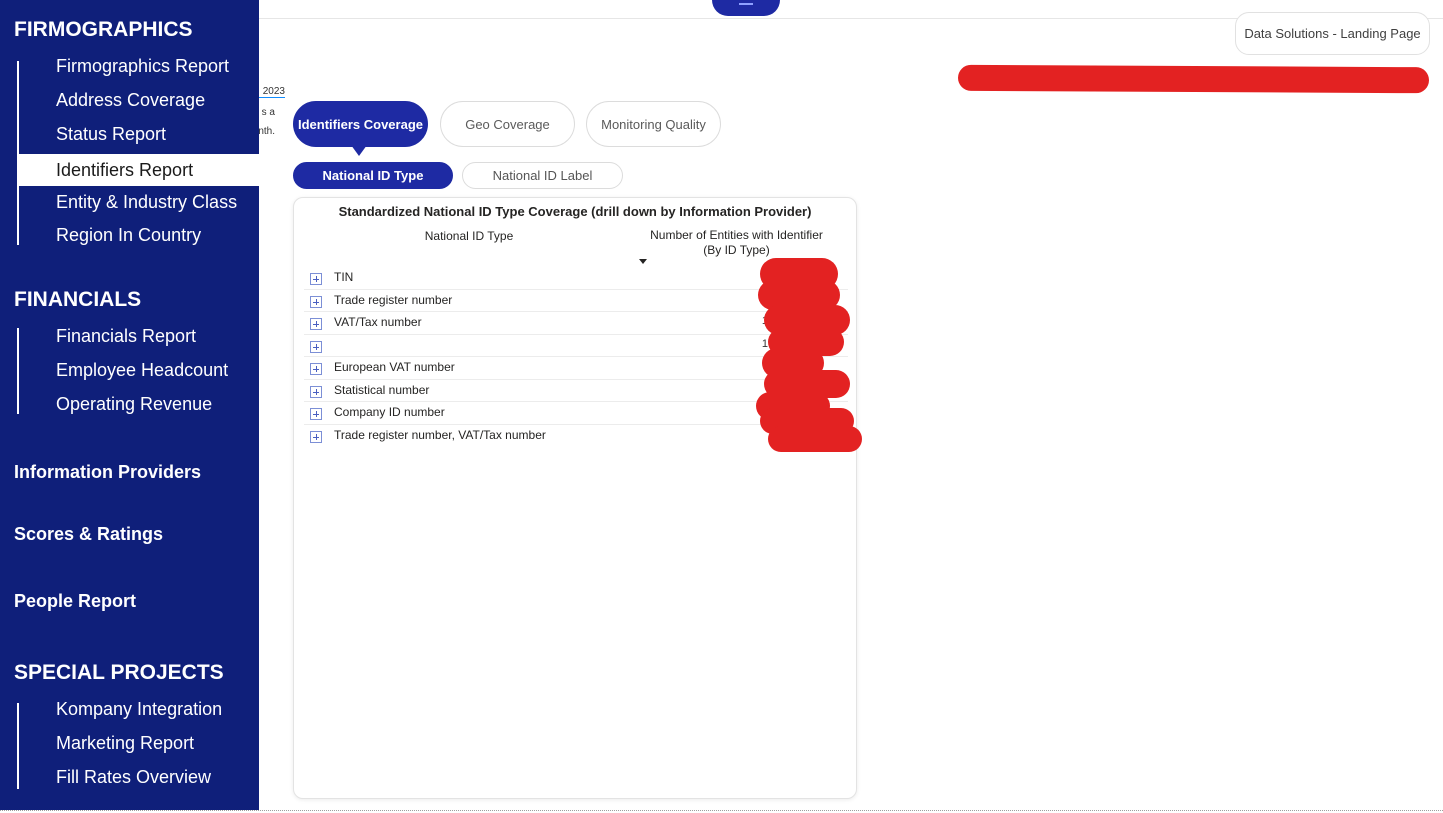  Describe the element at coordinates (542, 175) in the screenshot. I see `subtab-national-id-label: National ID Label` at that location.